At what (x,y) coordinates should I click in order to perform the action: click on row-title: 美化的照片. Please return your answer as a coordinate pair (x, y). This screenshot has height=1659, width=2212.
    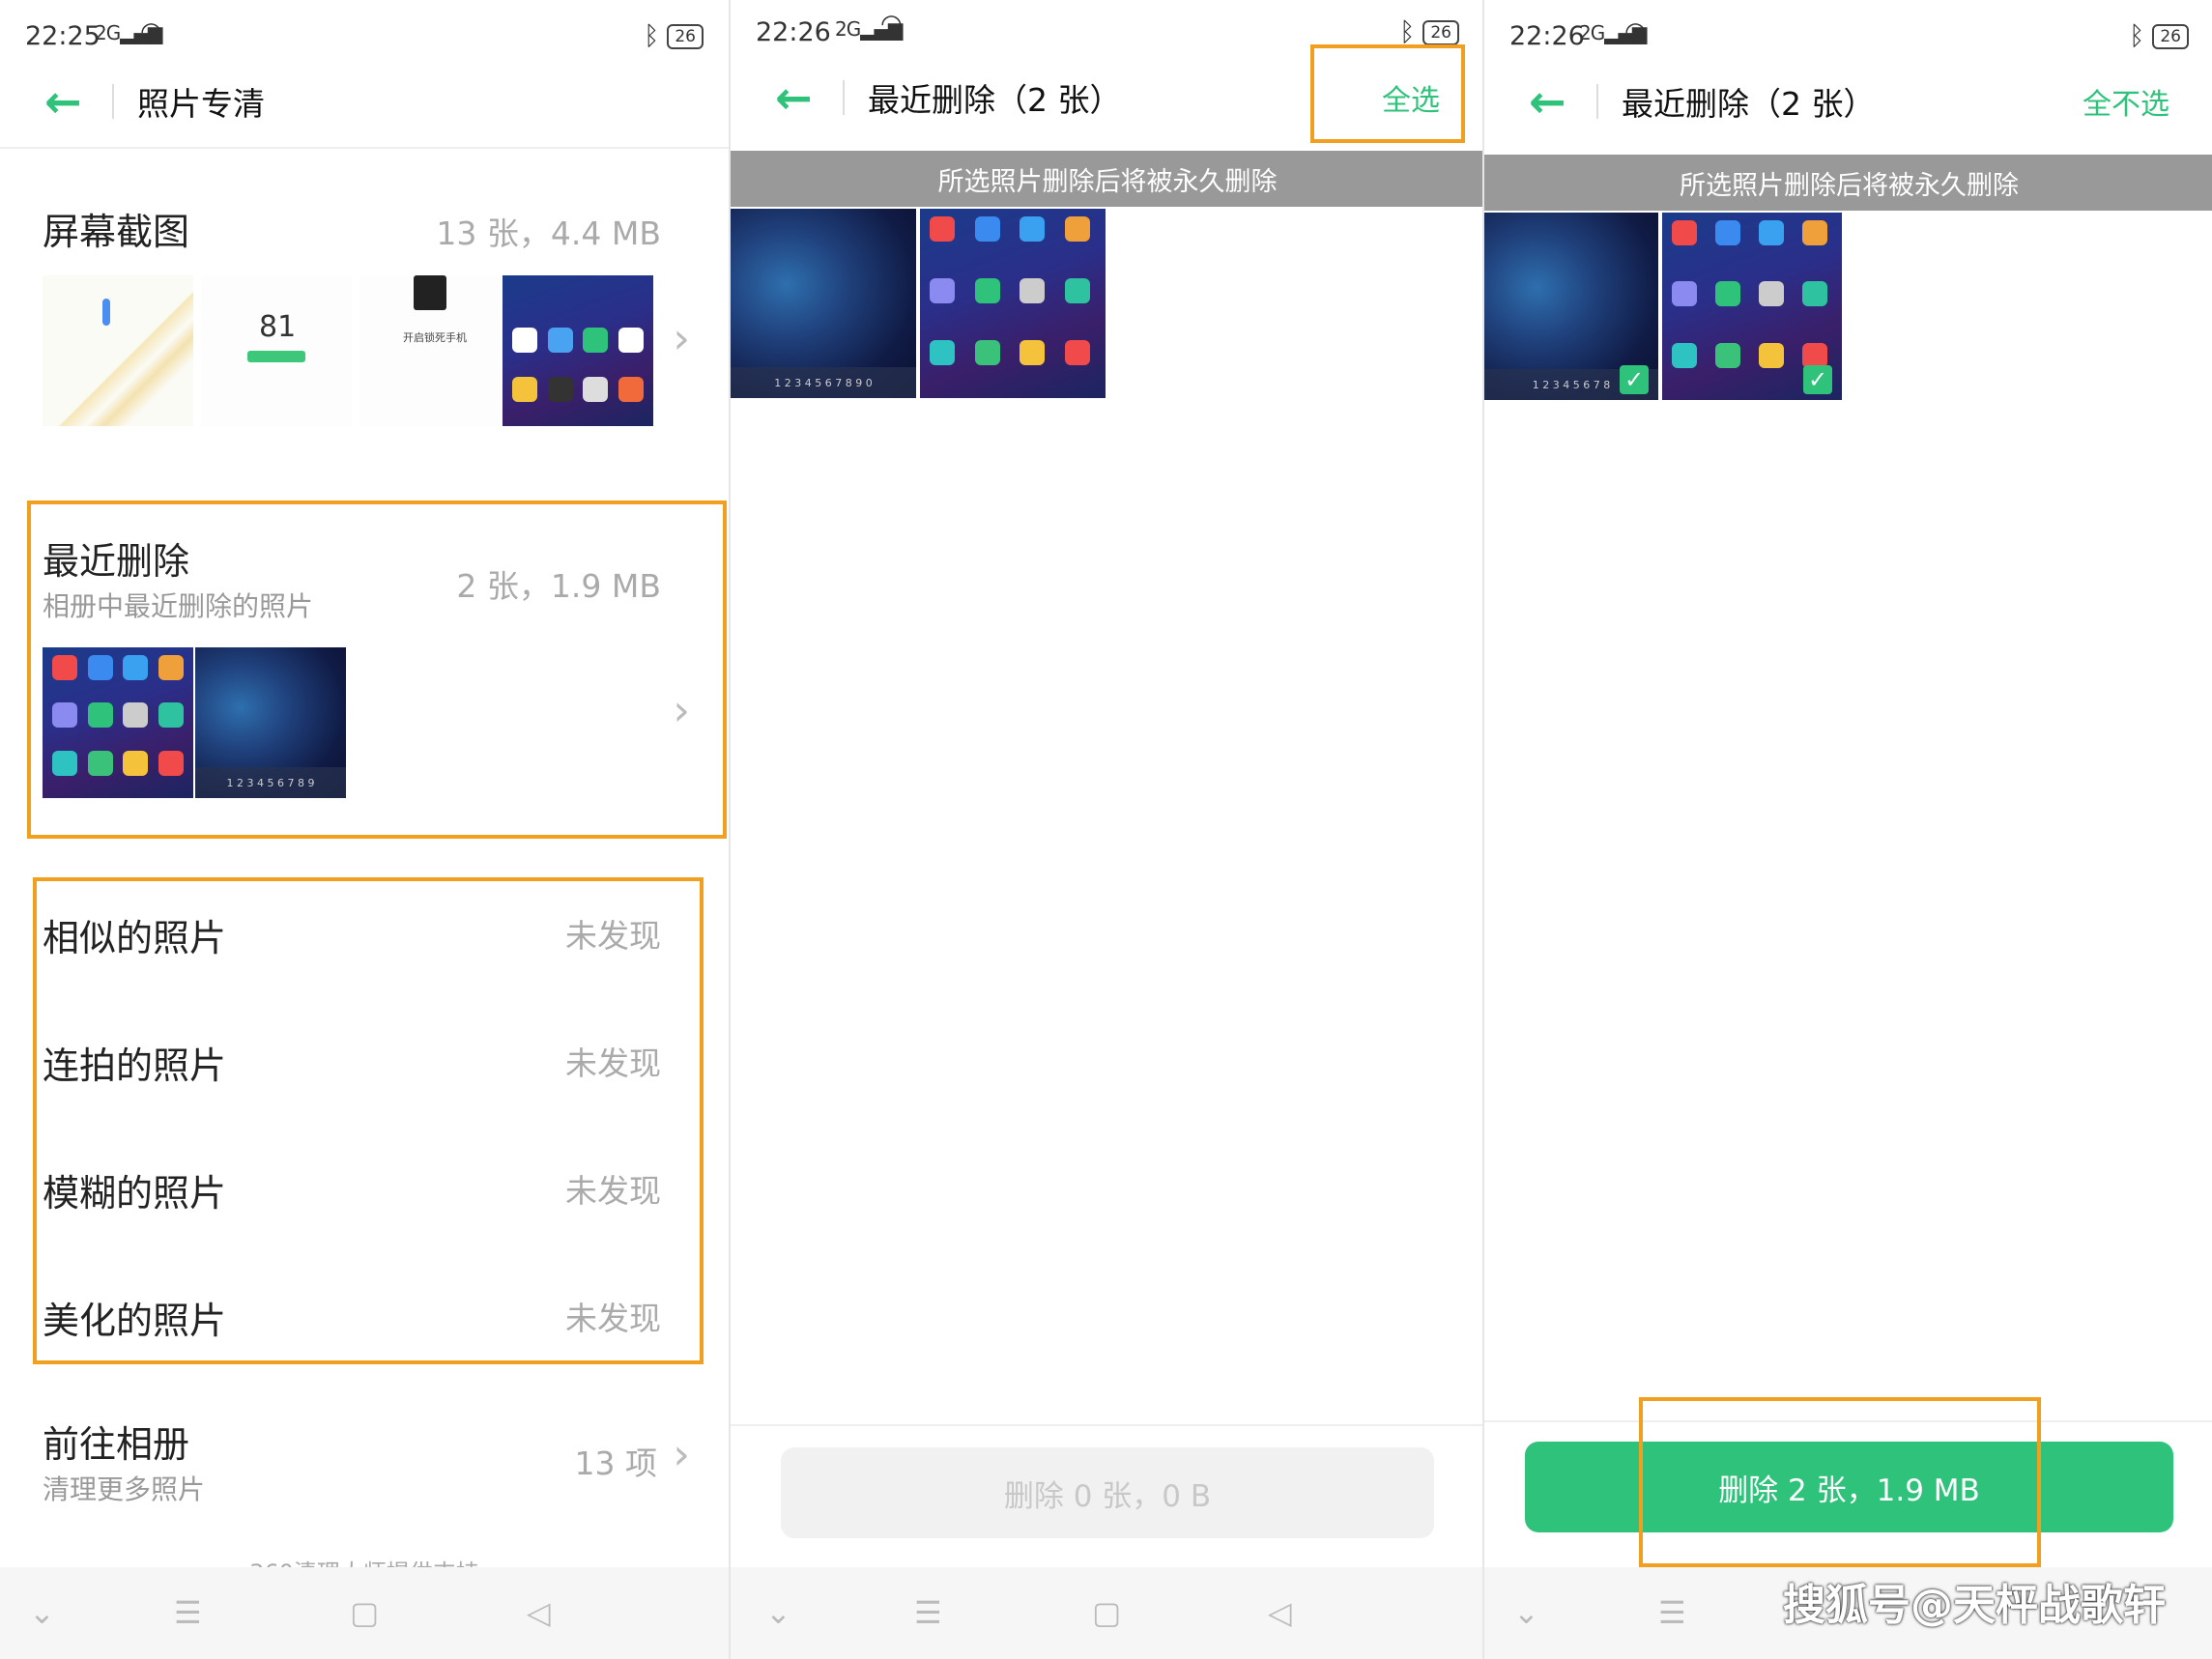
    Looking at the image, I should click on (135, 1321).